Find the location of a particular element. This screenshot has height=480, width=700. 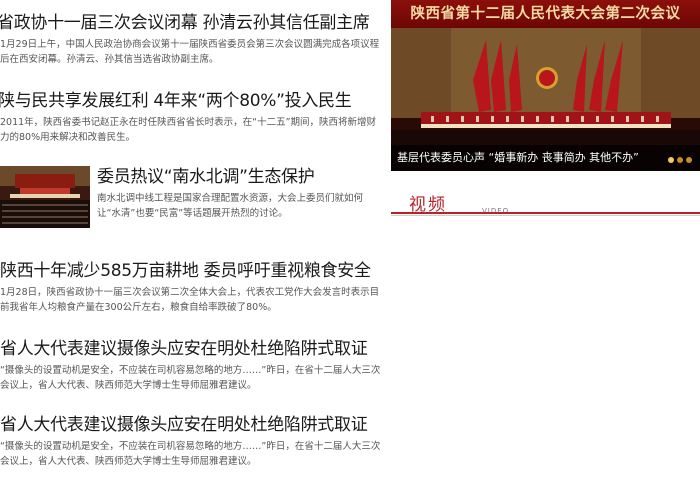

news-thumbnail is located at coordinates (45, 197).